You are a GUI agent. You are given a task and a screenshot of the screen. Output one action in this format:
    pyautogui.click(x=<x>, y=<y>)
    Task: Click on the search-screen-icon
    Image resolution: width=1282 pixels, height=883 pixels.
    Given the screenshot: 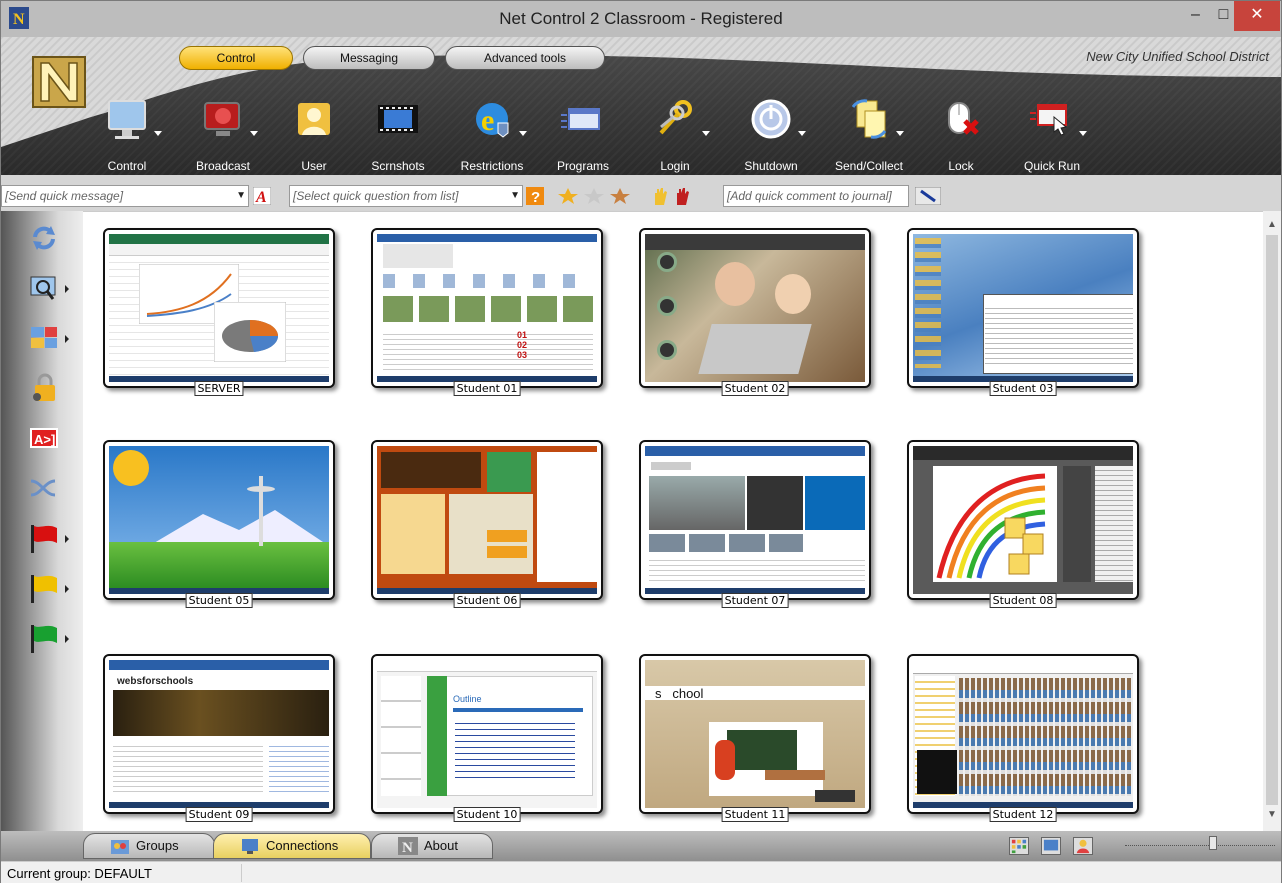 What is the action you would take?
    pyautogui.click(x=49, y=288)
    